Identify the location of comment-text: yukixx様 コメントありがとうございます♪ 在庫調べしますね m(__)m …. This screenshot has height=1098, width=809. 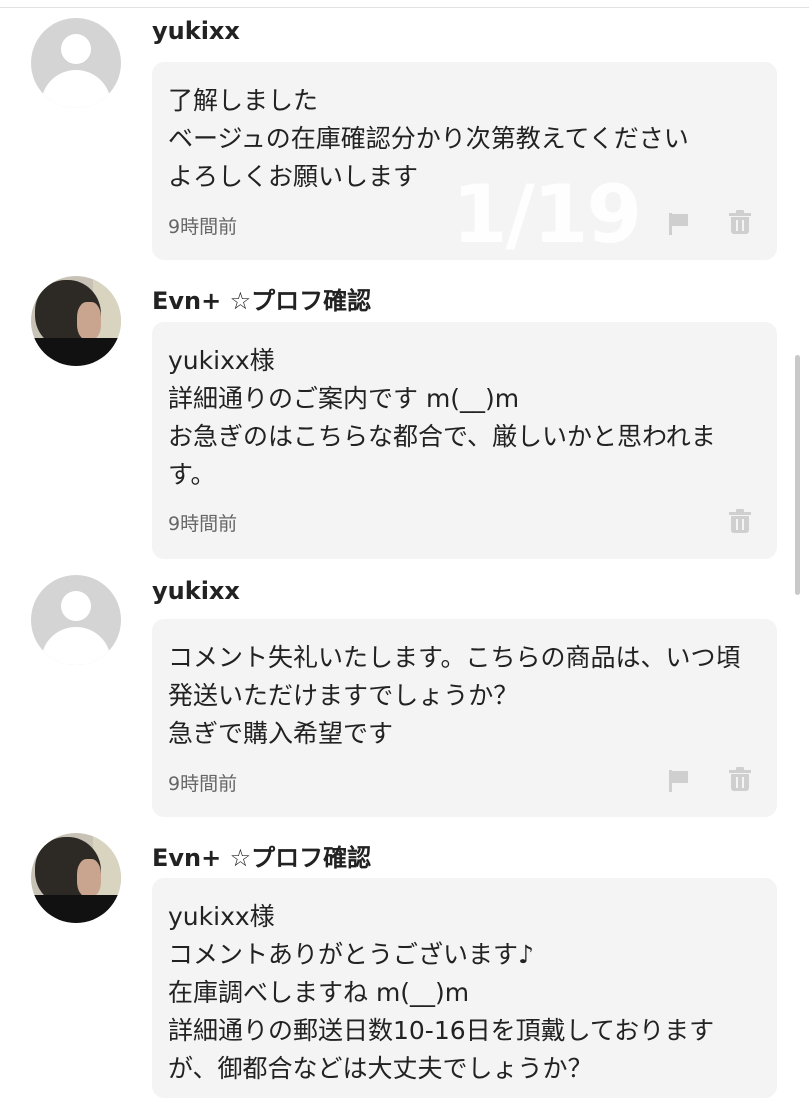
(441, 992).